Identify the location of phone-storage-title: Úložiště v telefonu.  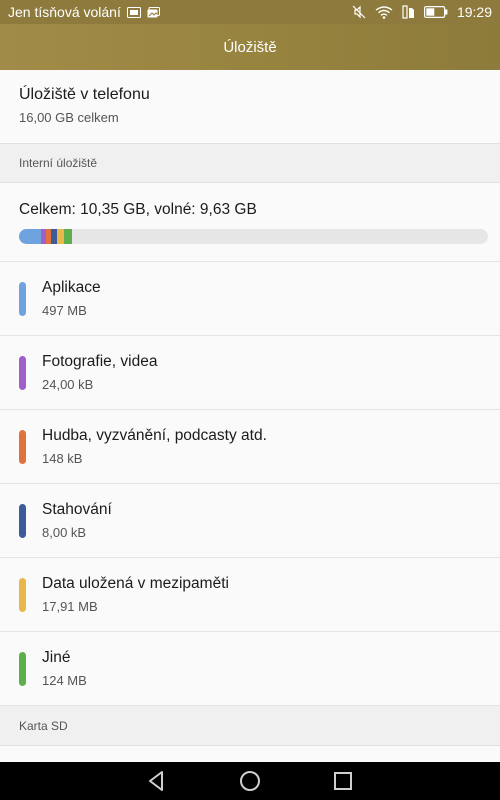
(84, 94).